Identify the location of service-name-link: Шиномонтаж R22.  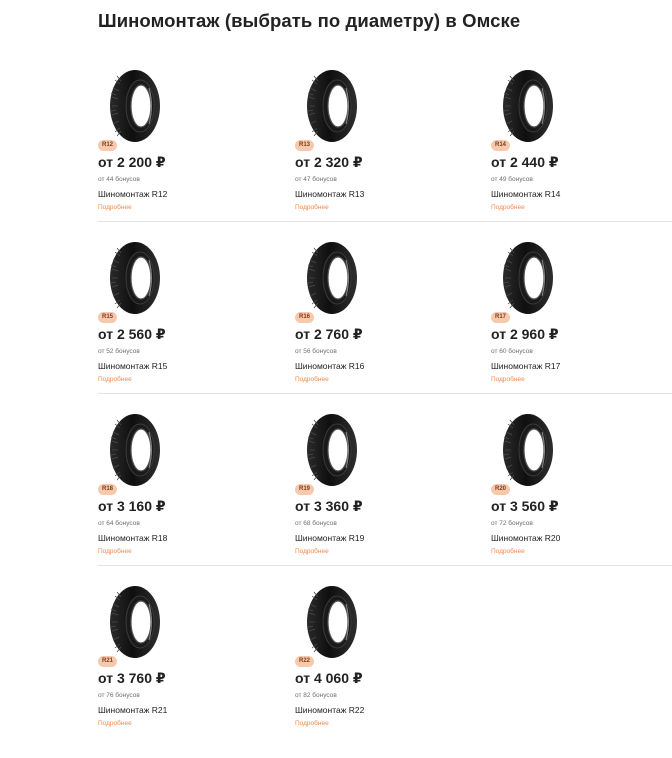
(329, 710).